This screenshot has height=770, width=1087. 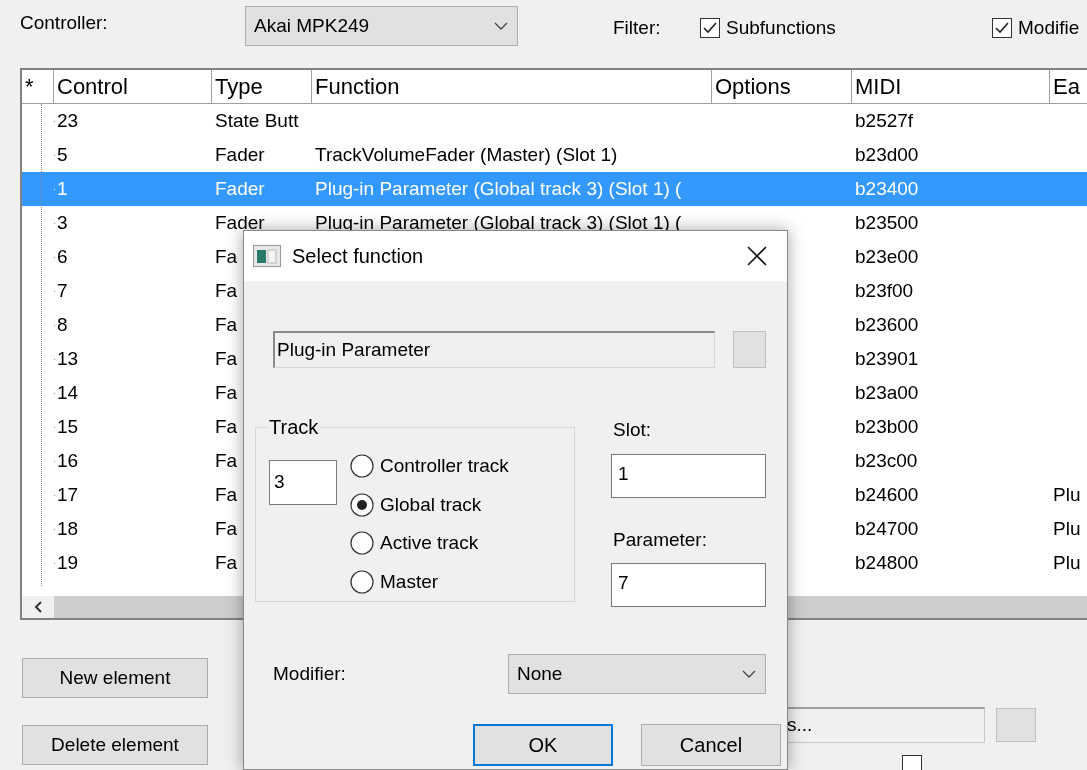 What do you see at coordinates (884, 290) in the screenshot?
I see `table-cell-text: b23f00` at bounding box center [884, 290].